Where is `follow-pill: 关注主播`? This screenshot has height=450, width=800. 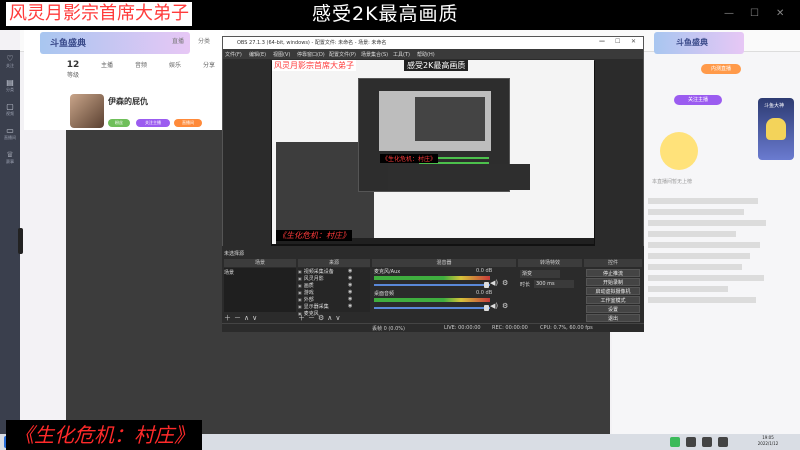 follow-pill: 关注主播 is located at coordinates (153, 123).